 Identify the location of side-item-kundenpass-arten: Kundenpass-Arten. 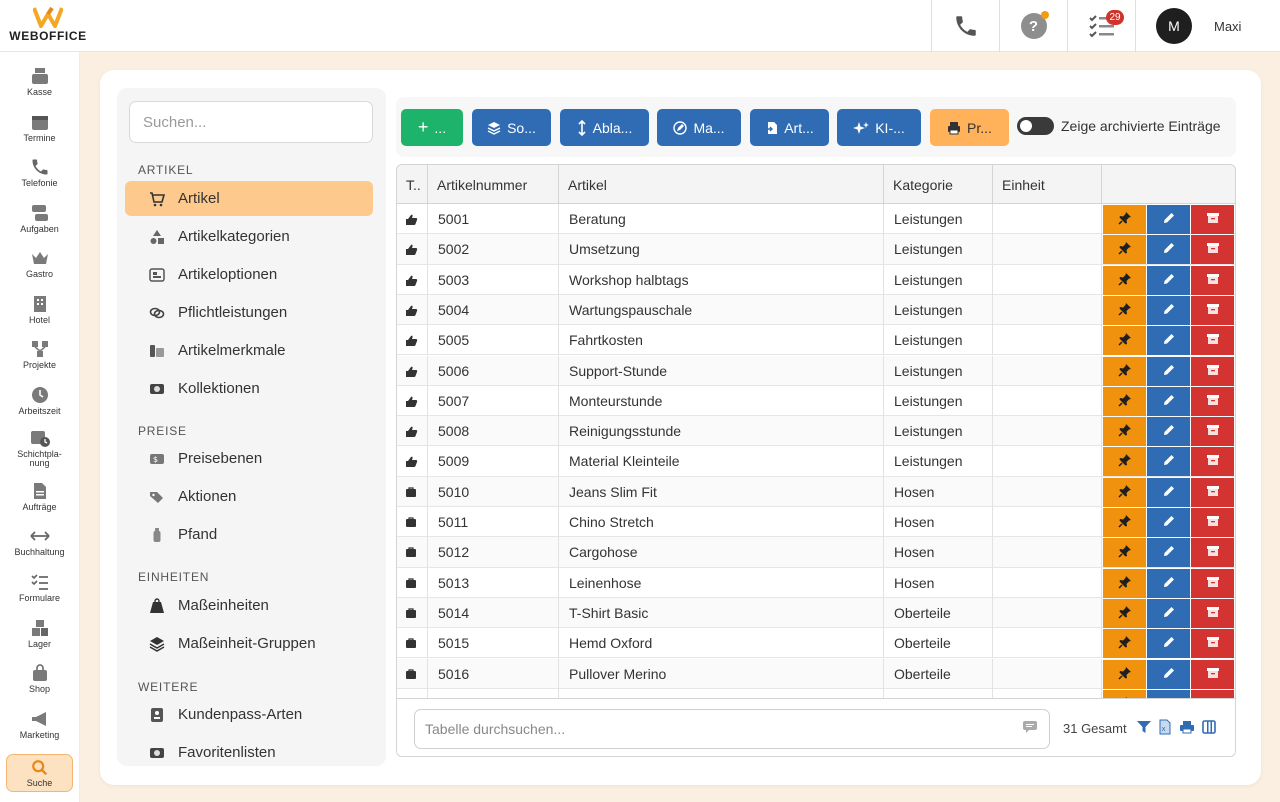
(249, 714).